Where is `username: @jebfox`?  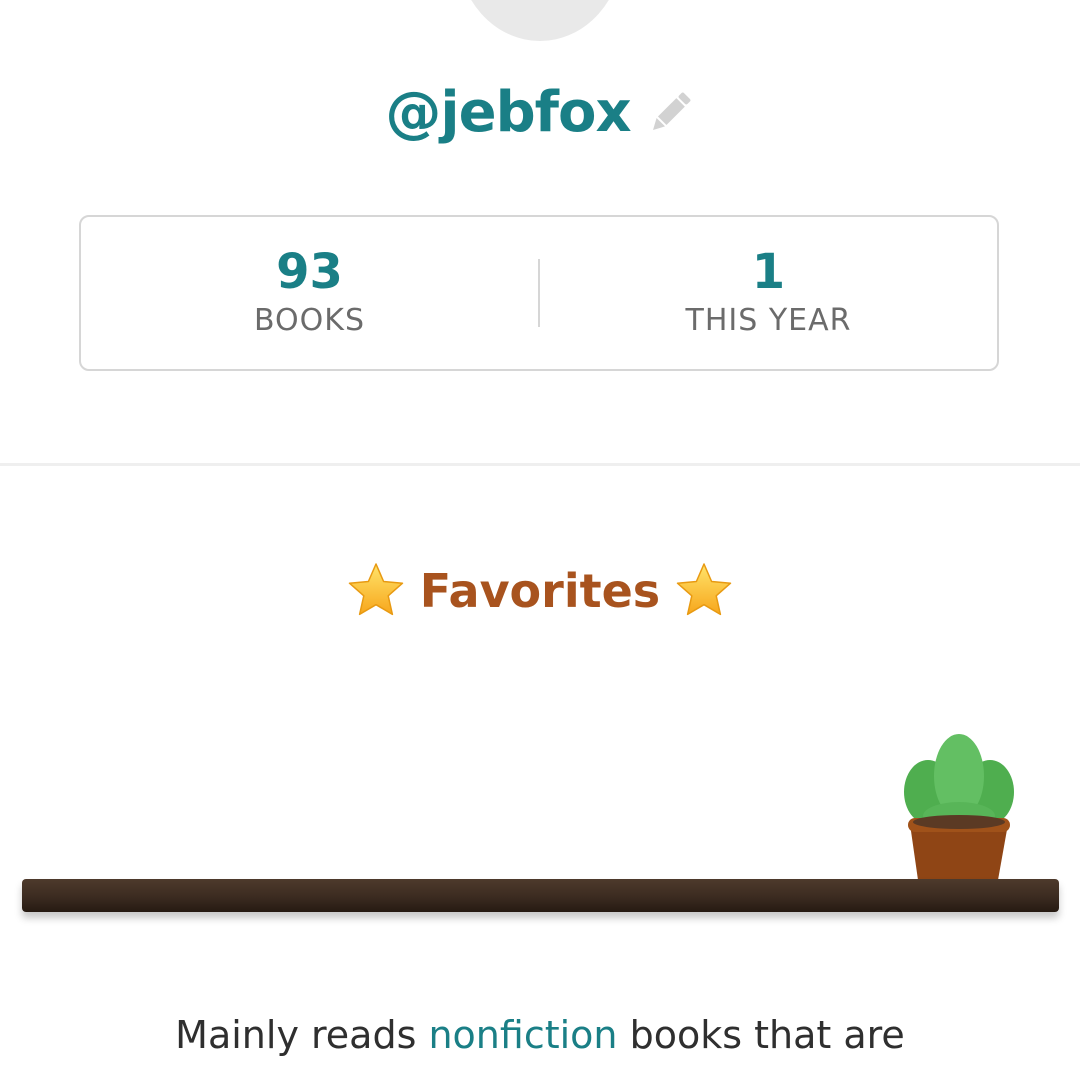 username: @jebfox is located at coordinates (508, 112).